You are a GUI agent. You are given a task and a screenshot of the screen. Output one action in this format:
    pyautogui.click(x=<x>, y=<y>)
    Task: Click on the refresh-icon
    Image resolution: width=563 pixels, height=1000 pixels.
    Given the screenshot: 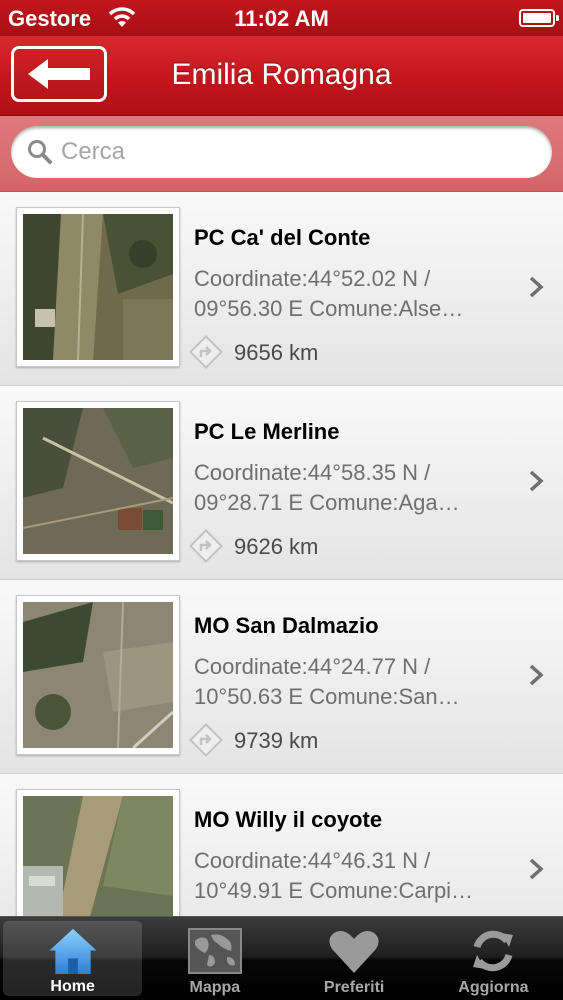 What is the action you would take?
    pyautogui.click(x=493, y=951)
    